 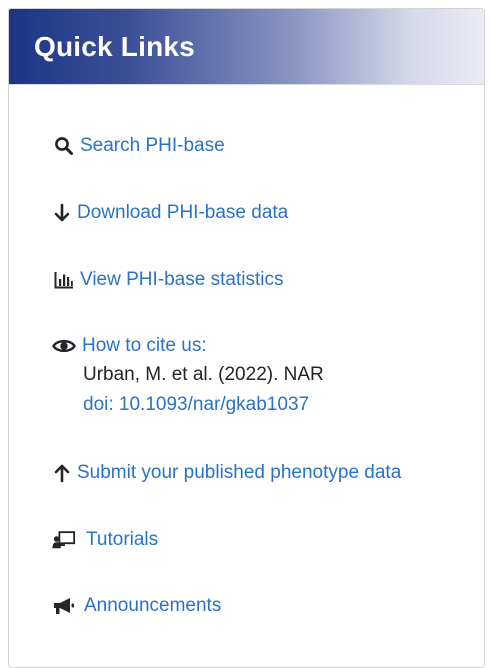 I want to click on arrow-up-icon, so click(x=62, y=473).